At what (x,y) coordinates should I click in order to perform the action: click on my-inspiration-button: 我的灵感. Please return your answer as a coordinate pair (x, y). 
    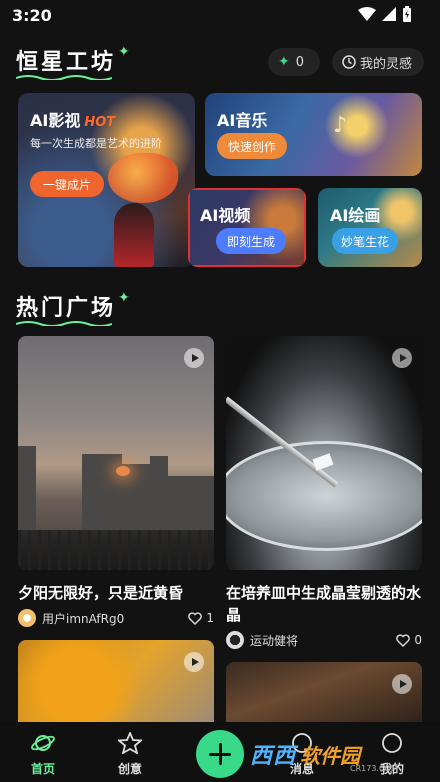
    Looking at the image, I should click on (378, 62).